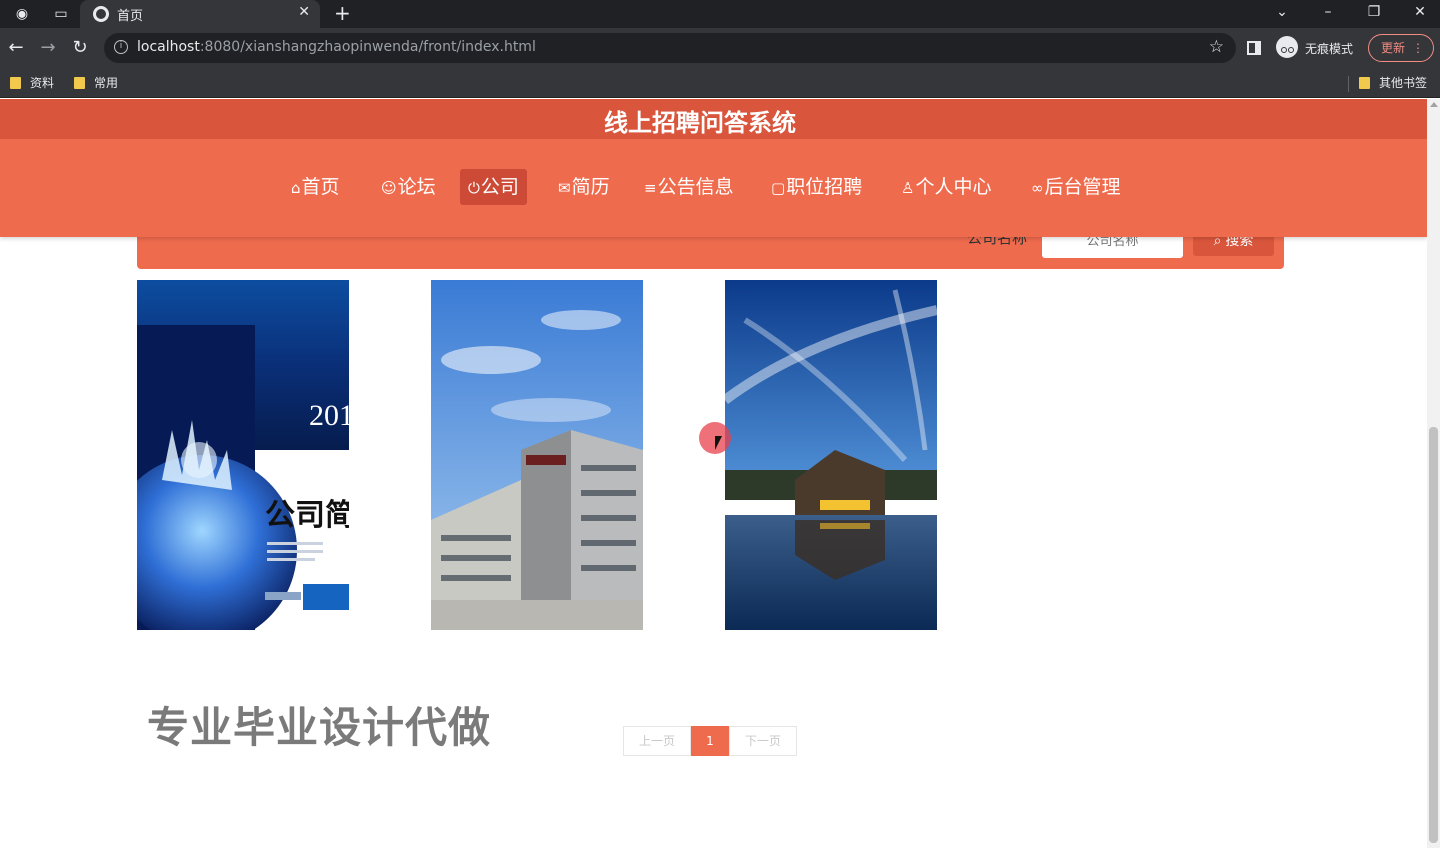 The height and width of the screenshot is (848, 1440). Describe the element at coordinates (720, 83) in the screenshot. I see `bookmarks-bar: 资料 常用 其他书签` at that location.